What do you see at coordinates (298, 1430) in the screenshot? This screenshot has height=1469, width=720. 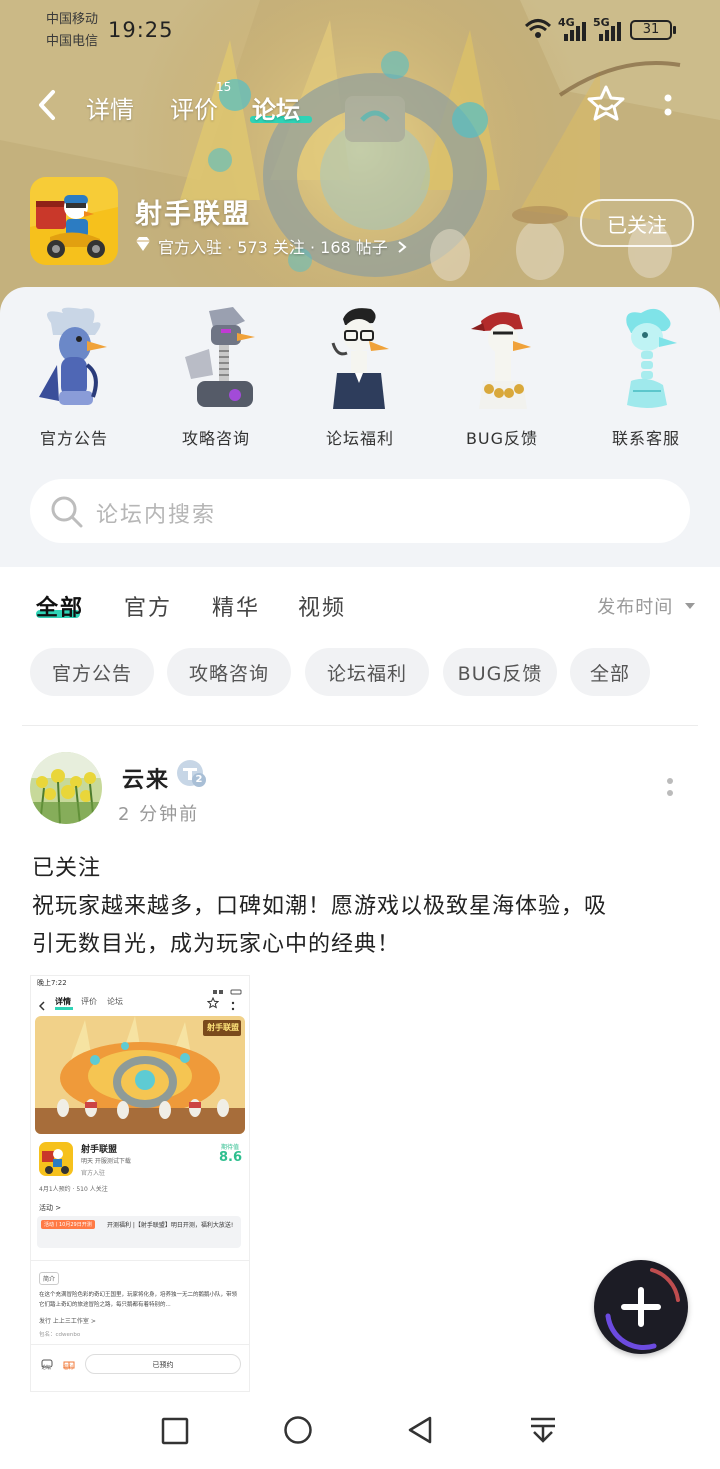 I see `home-button` at bounding box center [298, 1430].